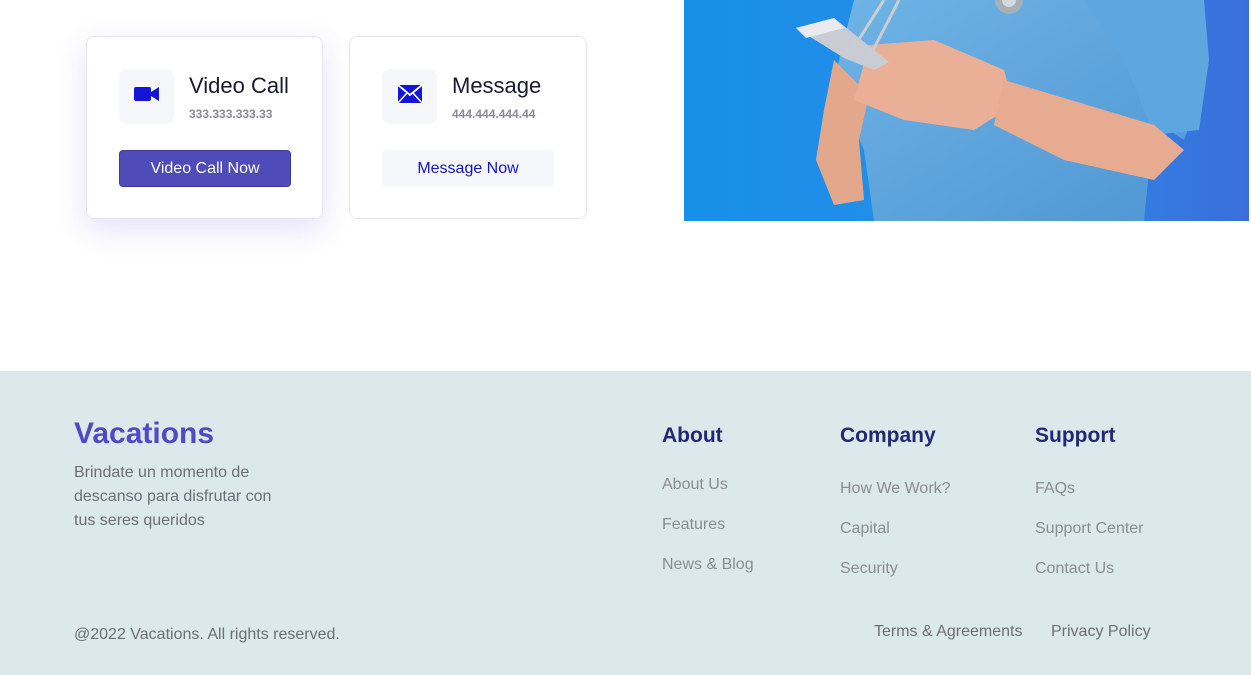 The height and width of the screenshot is (675, 1251). I want to click on footer-link-security: Security, so click(869, 569).